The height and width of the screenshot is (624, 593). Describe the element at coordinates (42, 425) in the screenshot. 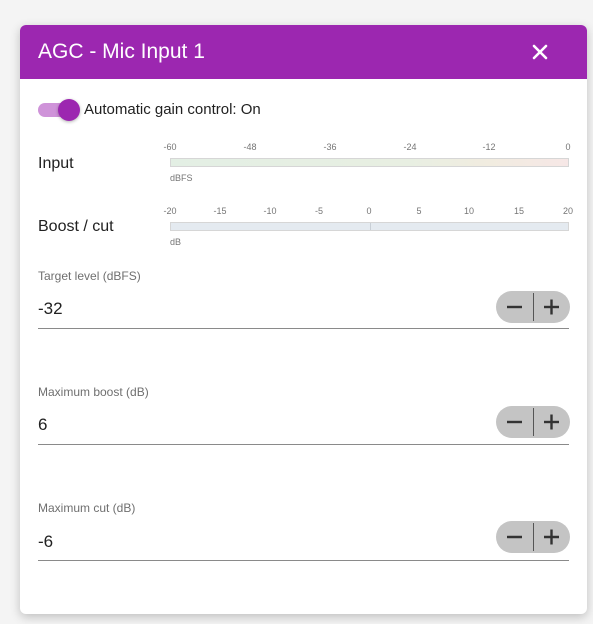

I see `maximum-boost-input: 6` at that location.